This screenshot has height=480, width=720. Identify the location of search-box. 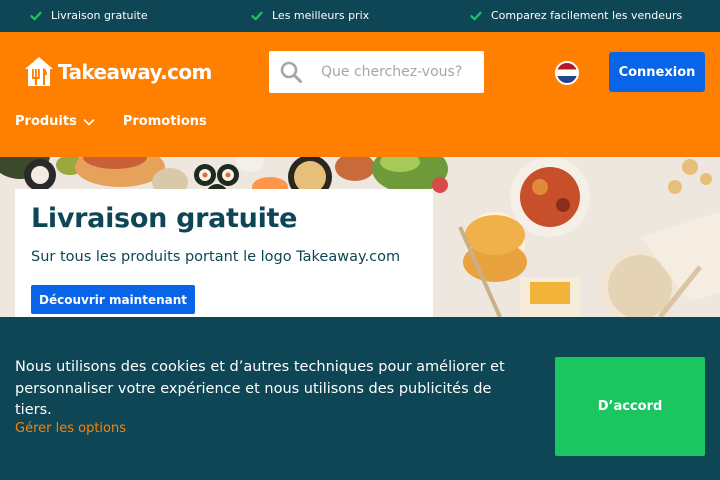
(376, 72).